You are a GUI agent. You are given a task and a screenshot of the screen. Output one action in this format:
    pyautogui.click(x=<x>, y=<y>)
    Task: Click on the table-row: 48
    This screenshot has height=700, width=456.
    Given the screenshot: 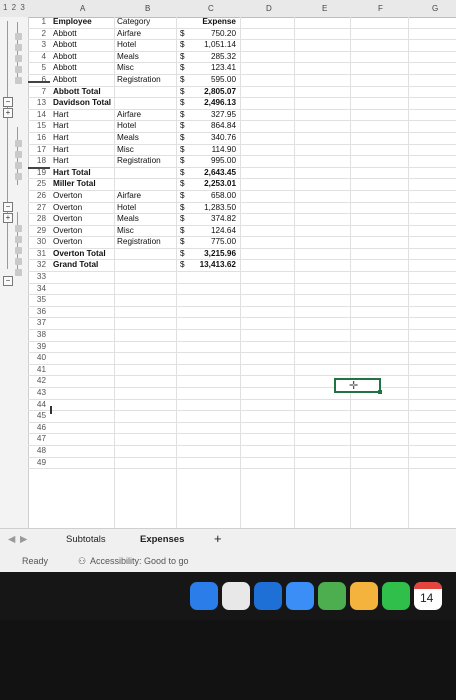 What is the action you would take?
    pyautogui.click(x=242, y=452)
    